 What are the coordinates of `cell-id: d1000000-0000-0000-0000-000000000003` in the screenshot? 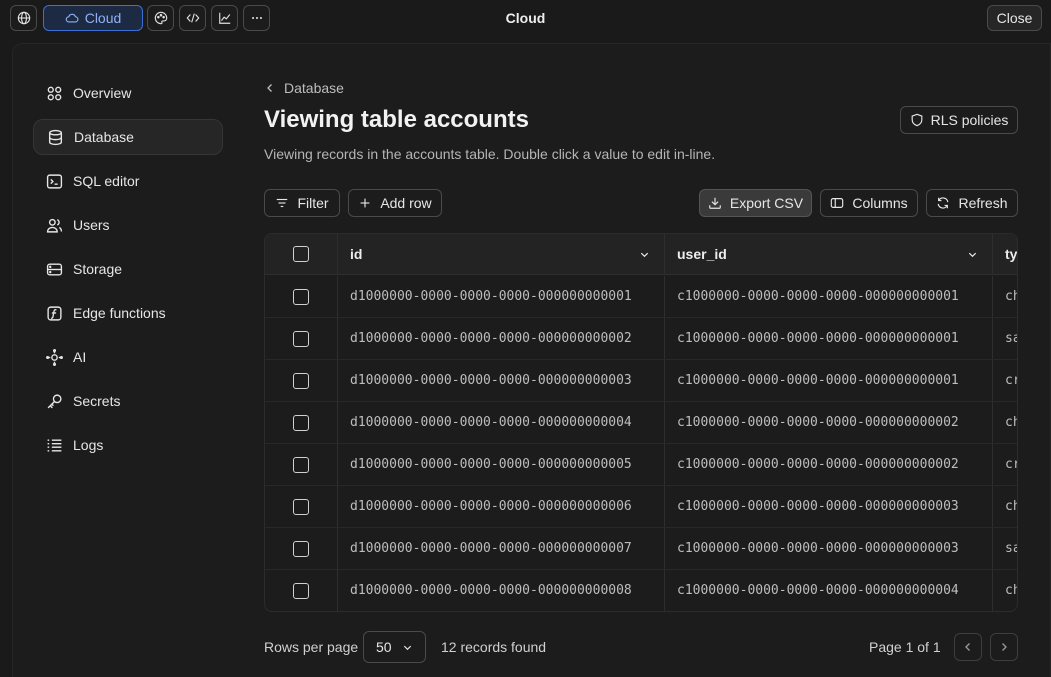 It's located at (501, 380).